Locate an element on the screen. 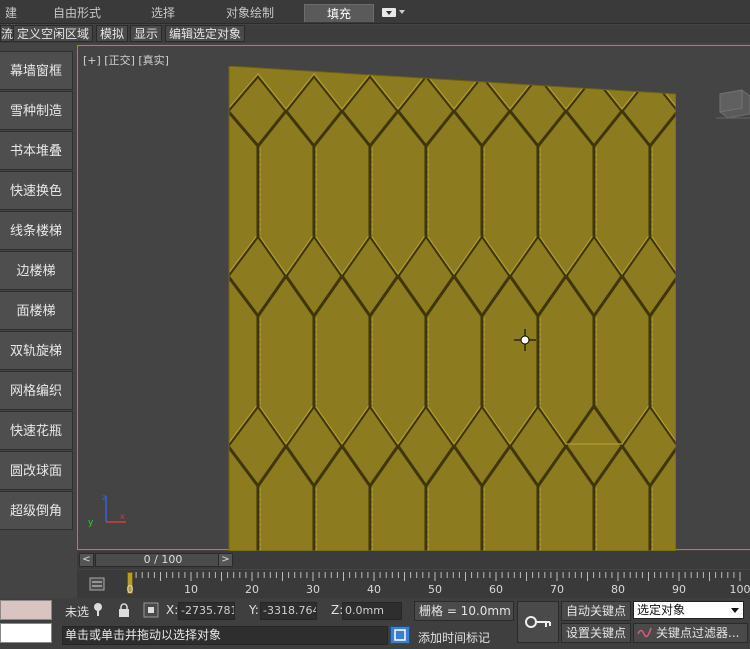  isolate-icon is located at coordinates (98, 610).